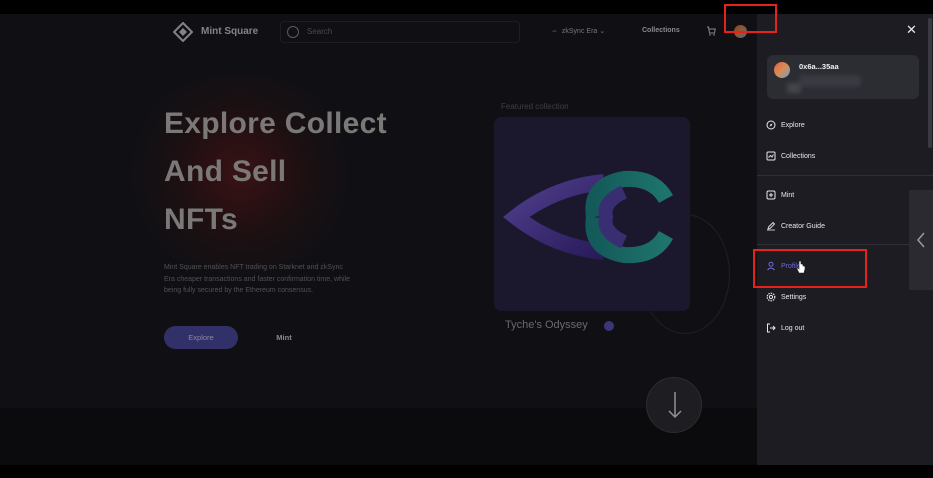  I want to click on lower-section, so click(378, 436).